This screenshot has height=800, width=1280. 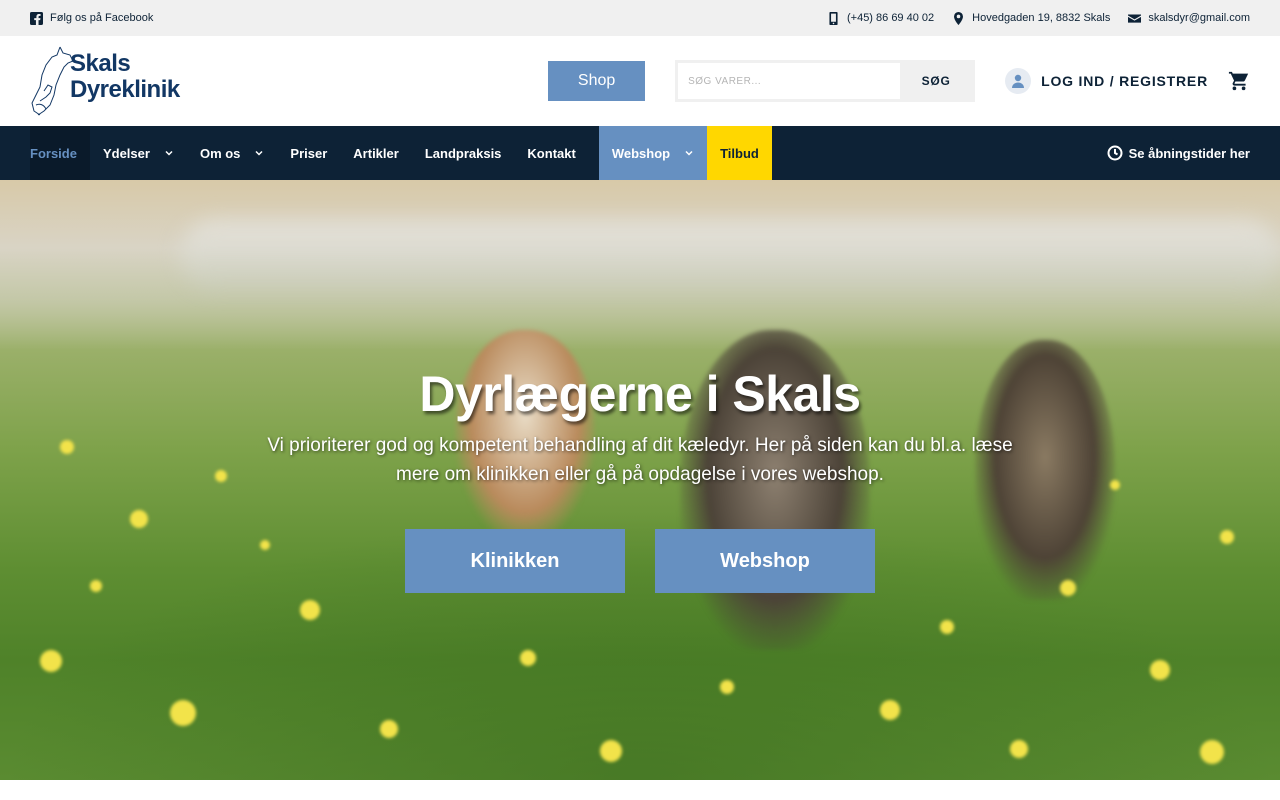 I want to click on hero-buttons: Klinikken Webshop, so click(x=640, y=561).